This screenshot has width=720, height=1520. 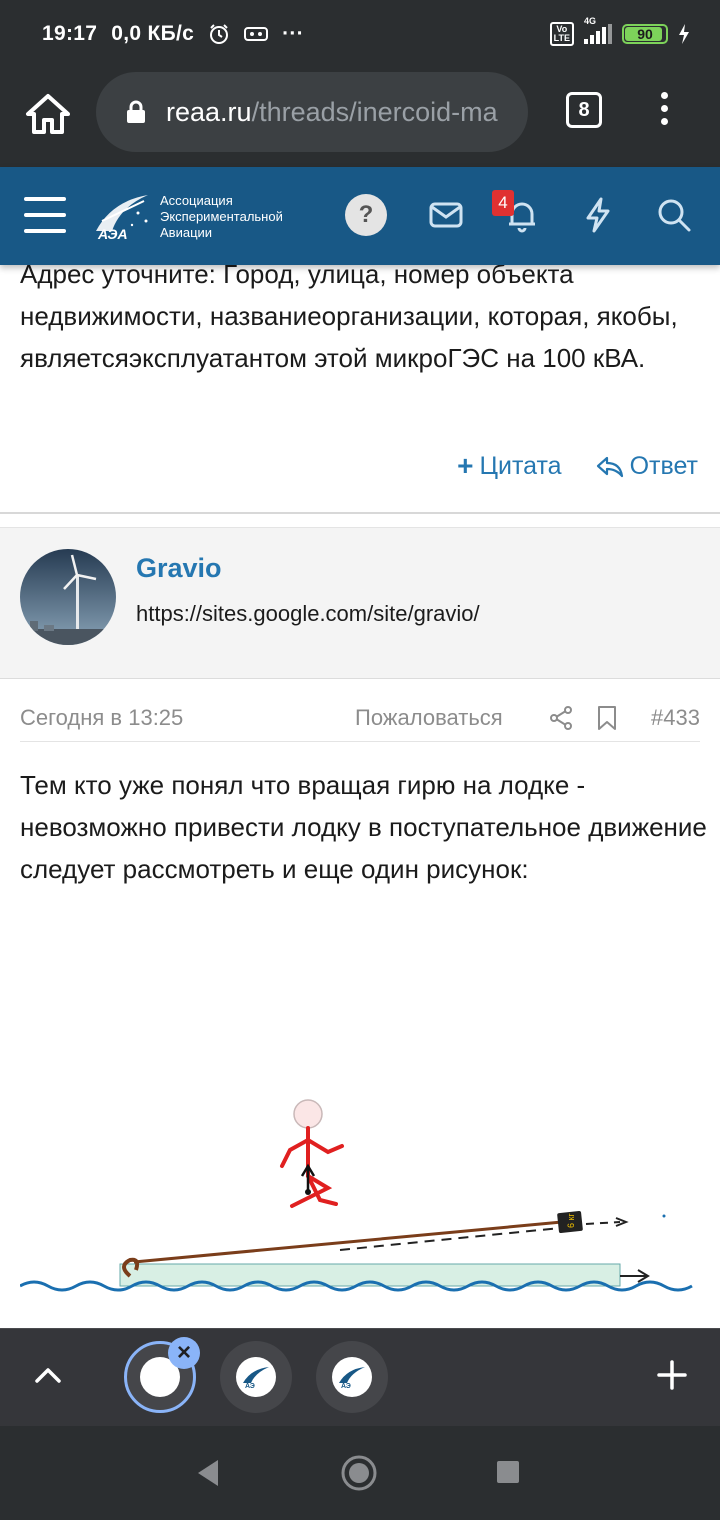 I want to click on mail-icon, so click(x=446, y=215).